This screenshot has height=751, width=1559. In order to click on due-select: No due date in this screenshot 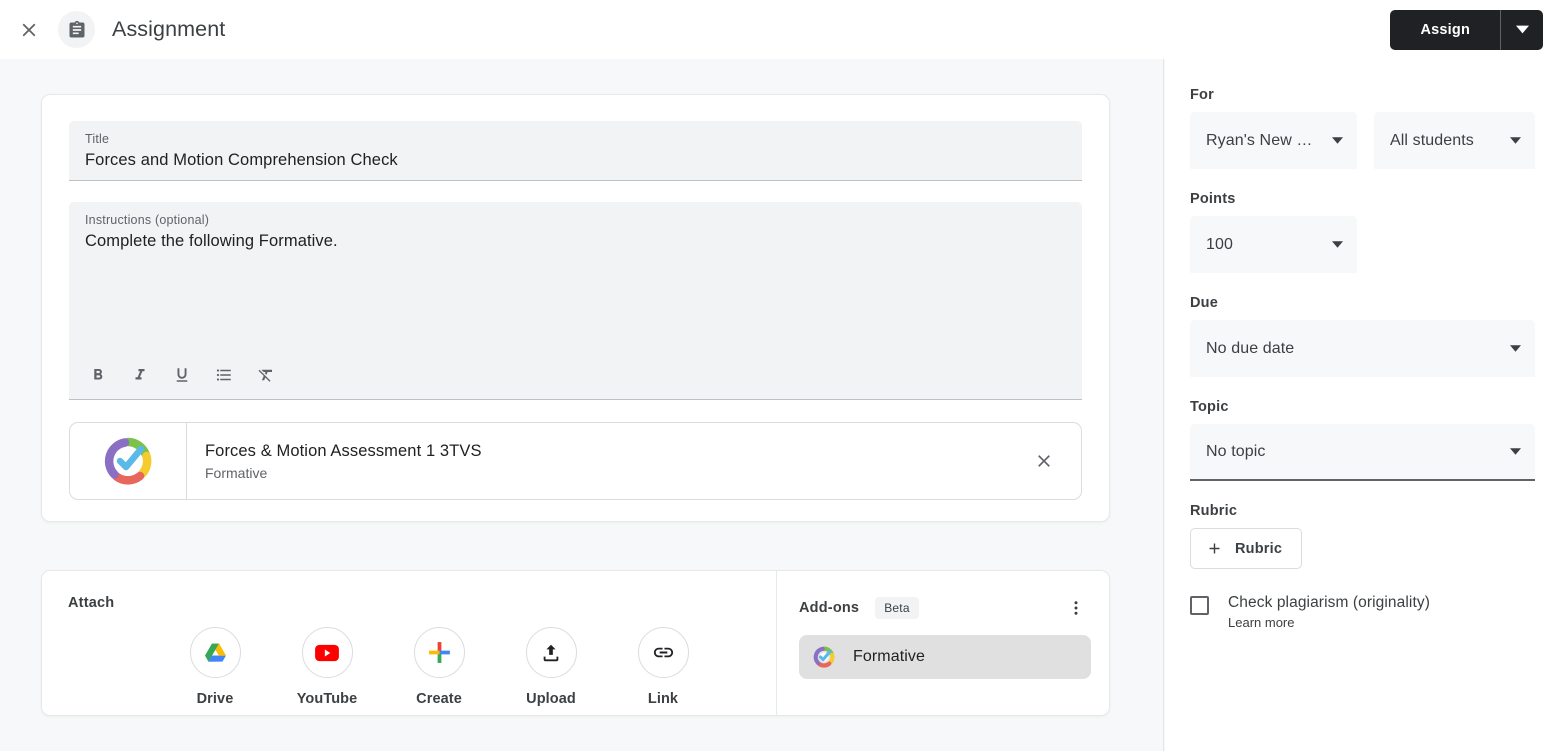, I will do `click(1362, 348)`.